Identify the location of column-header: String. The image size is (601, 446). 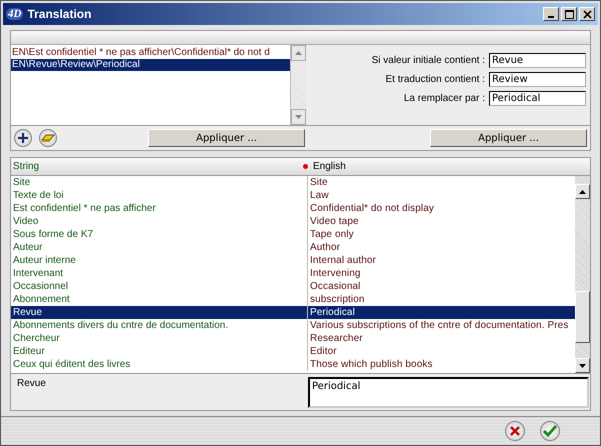
(157, 166).